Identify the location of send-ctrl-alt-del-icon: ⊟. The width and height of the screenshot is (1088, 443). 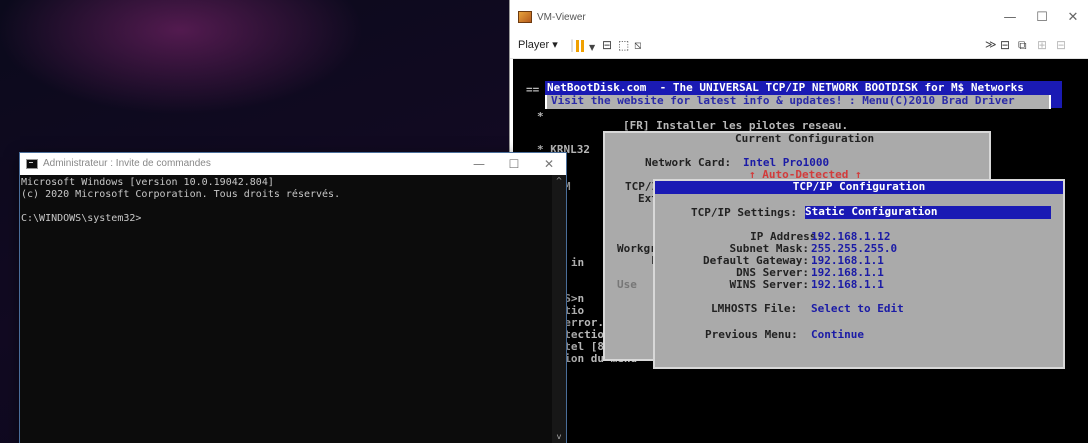
(607, 45).